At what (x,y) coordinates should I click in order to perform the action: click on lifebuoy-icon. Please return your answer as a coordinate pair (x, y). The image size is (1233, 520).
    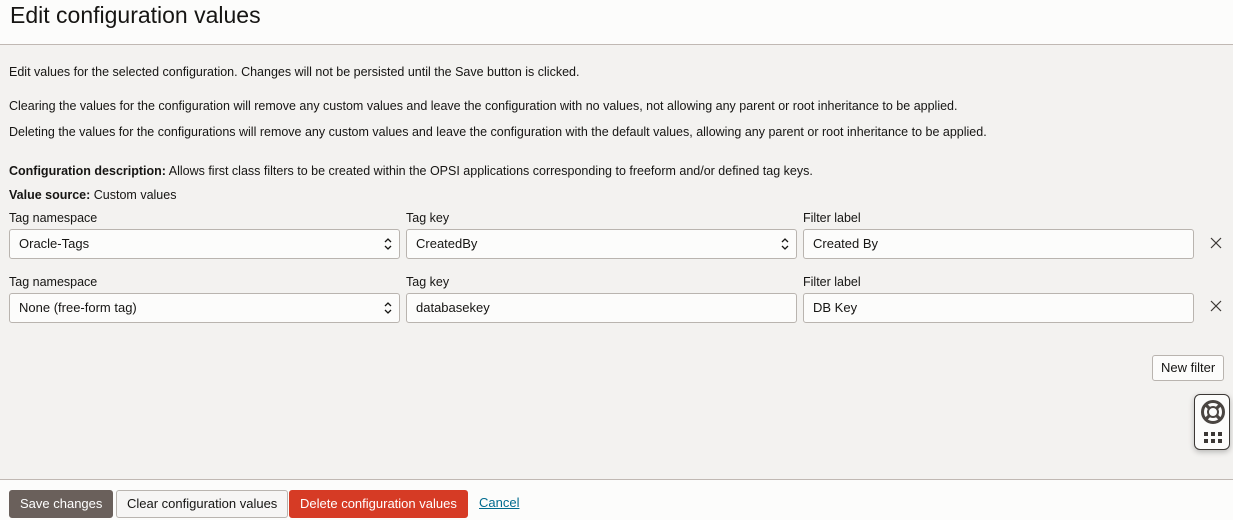
    Looking at the image, I should click on (1213, 412).